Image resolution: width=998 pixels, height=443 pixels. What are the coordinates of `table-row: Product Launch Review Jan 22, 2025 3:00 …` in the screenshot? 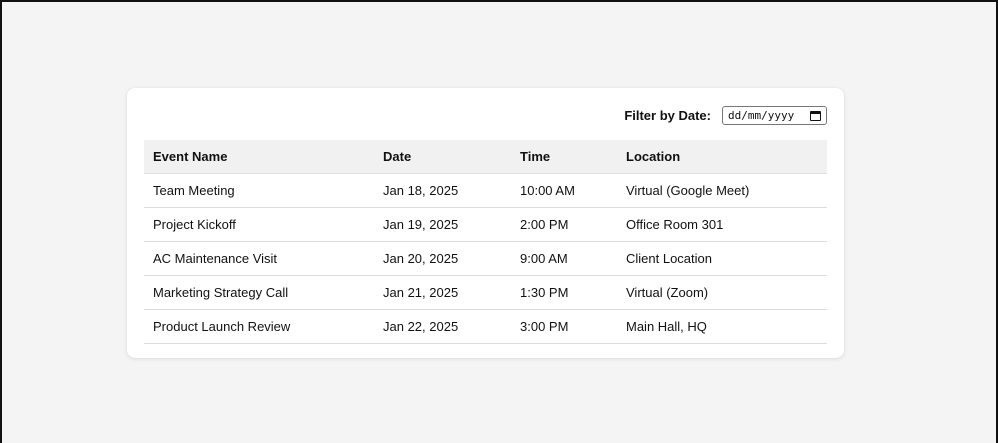 It's located at (485, 326).